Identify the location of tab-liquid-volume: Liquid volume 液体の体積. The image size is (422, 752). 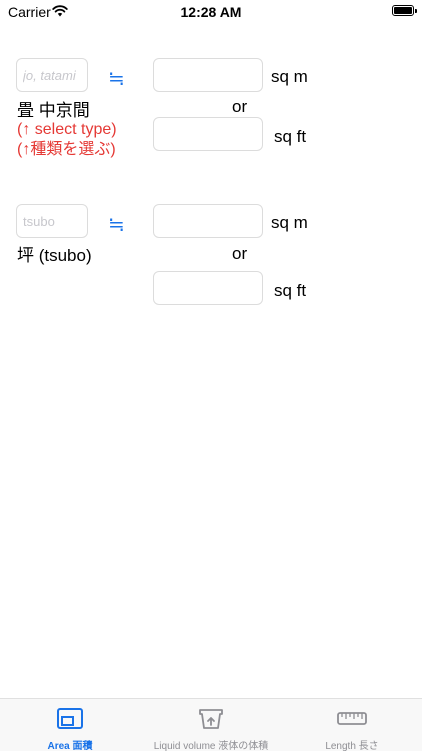
(211, 725).